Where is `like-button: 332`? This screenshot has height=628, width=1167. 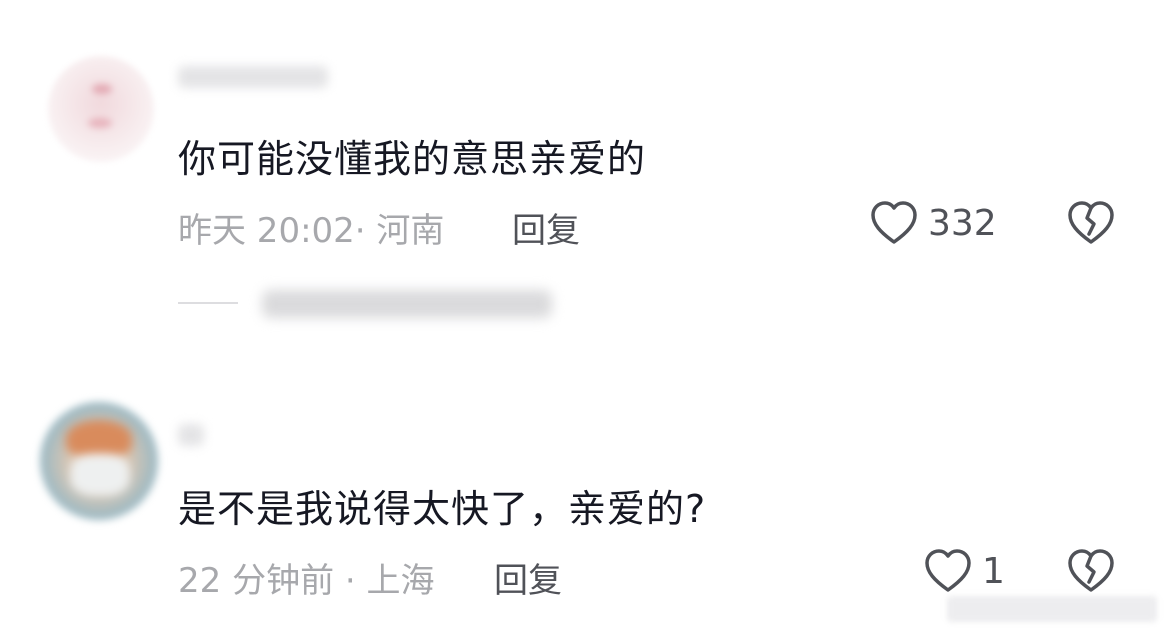
like-button: 332 is located at coordinates (933, 223).